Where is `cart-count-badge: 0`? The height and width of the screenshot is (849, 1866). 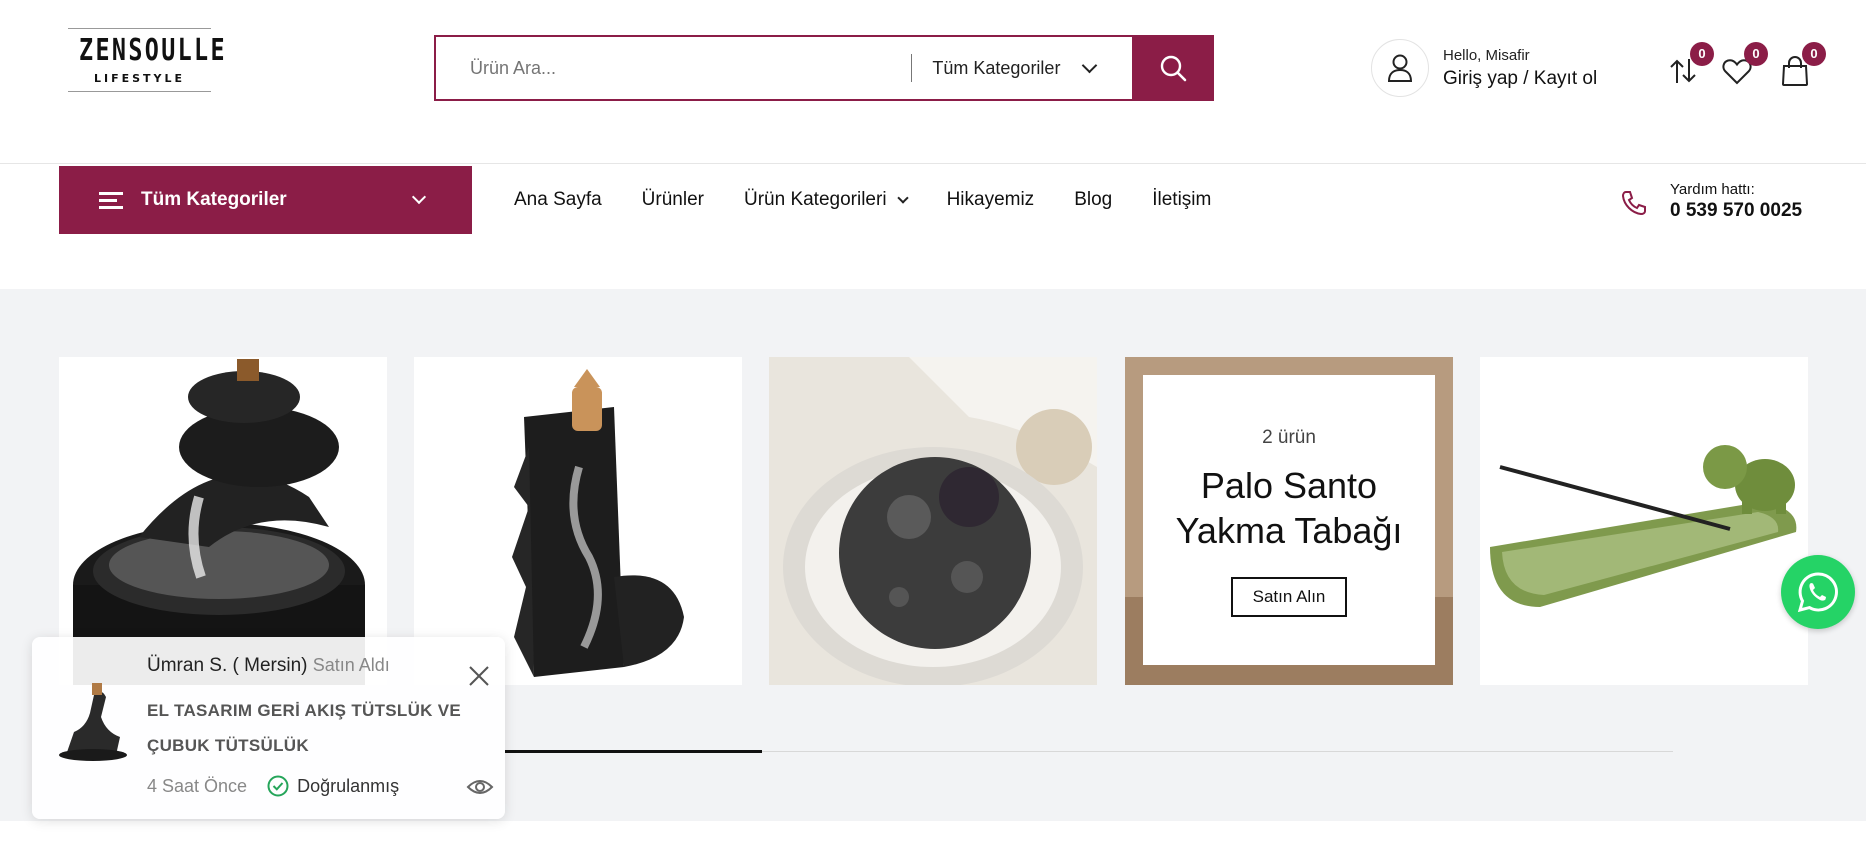 cart-count-badge: 0 is located at coordinates (1814, 54).